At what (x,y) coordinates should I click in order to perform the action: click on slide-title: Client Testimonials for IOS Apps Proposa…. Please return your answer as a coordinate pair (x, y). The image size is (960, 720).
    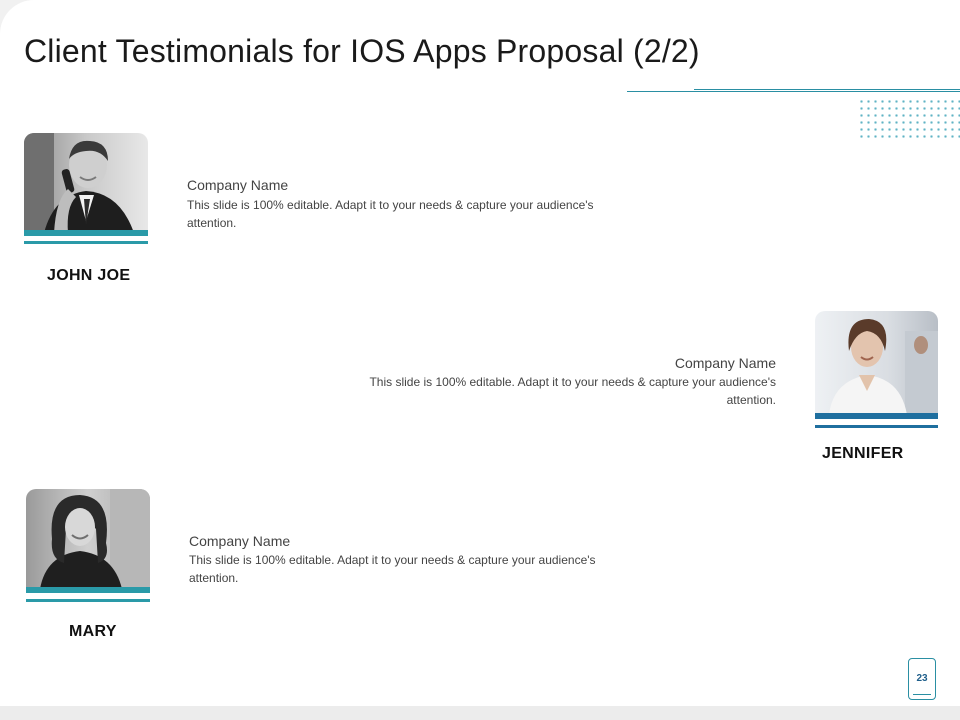
    Looking at the image, I should click on (362, 51).